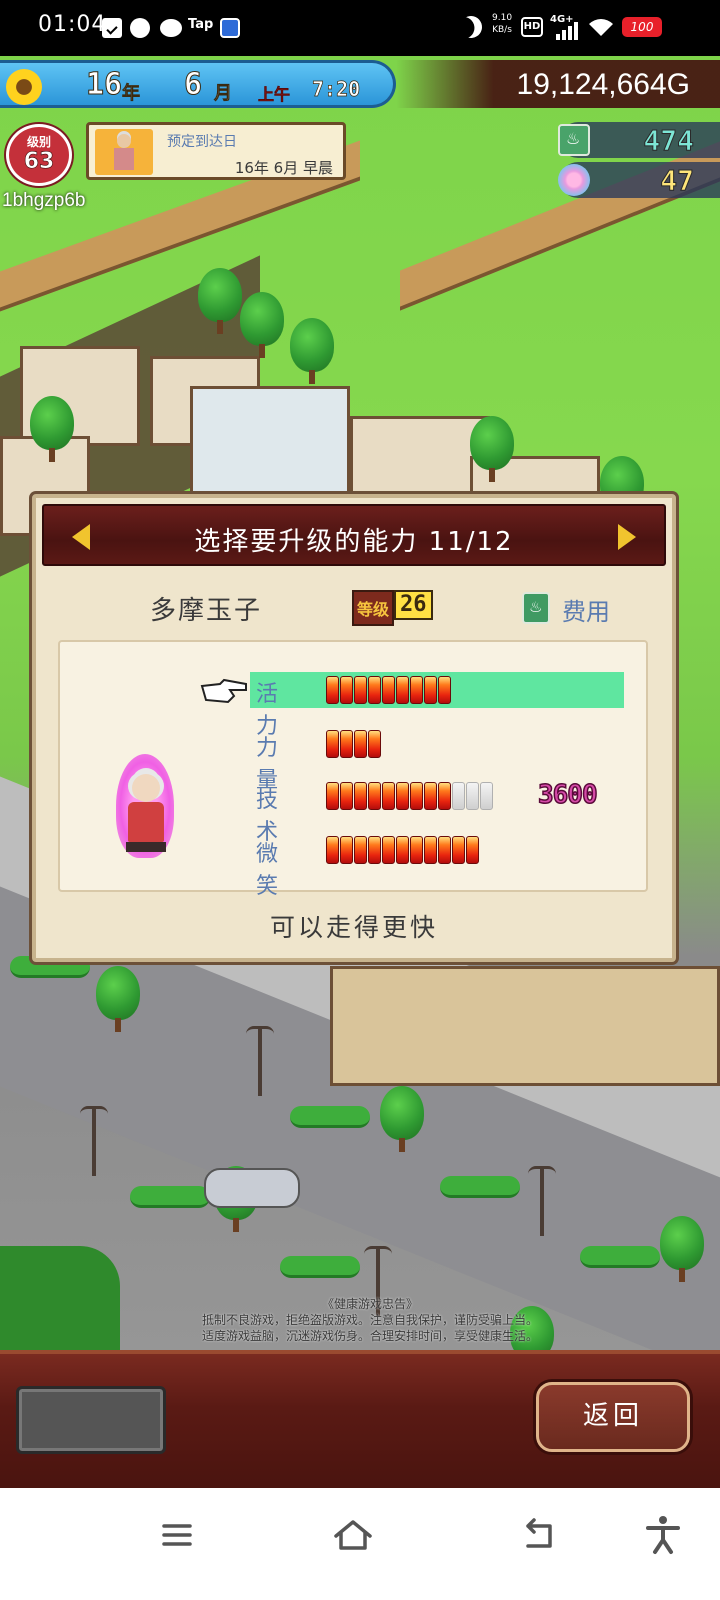 The image size is (720, 1600). What do you see at coordinates (216, 151) in the screenshot?
I see `visitor-card: 预定到达日 16年 6月 早晨` at bounding box center [216, 151].